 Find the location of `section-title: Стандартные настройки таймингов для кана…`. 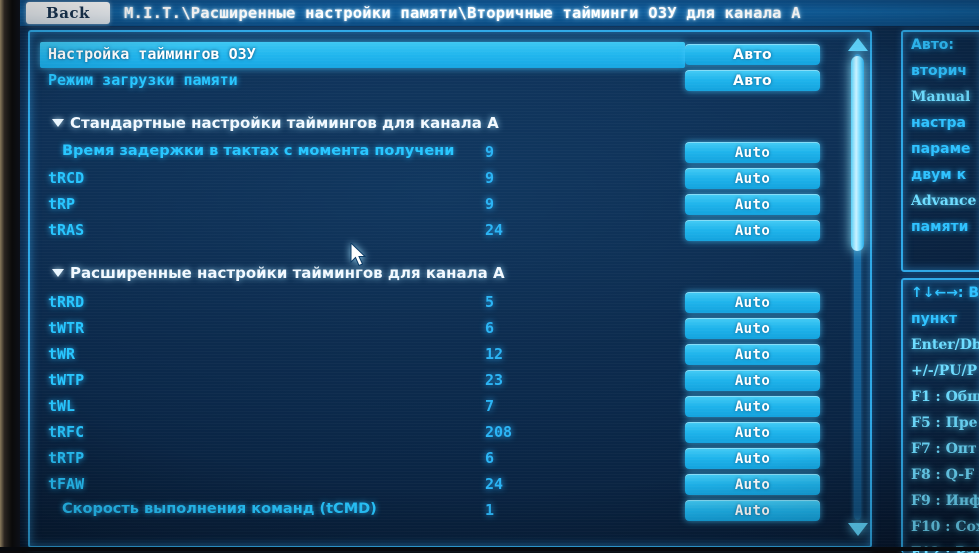

section-title: Стандартные настройки таймингов для кана… is located at coordinates (284, 123).